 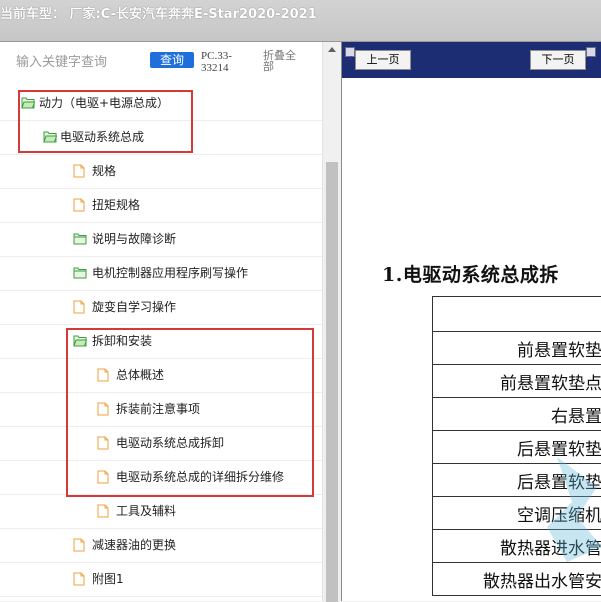 What do you see at coordinates (383, 60) in the screenshot?
I see `prev-page-button: 上一页` at bounding box center [383, 60].